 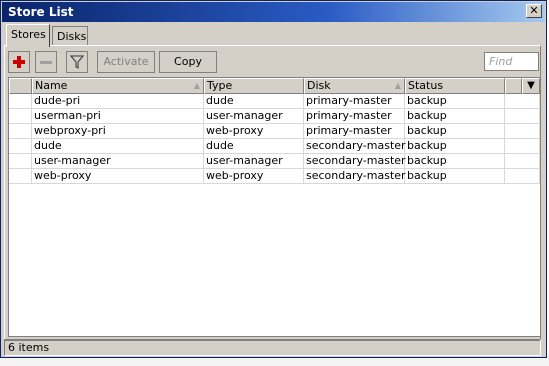 What do you see at coordinates (70, 36) in the screenshot?
I see `tab-disks: Disks` at bounding box center [70, 36].